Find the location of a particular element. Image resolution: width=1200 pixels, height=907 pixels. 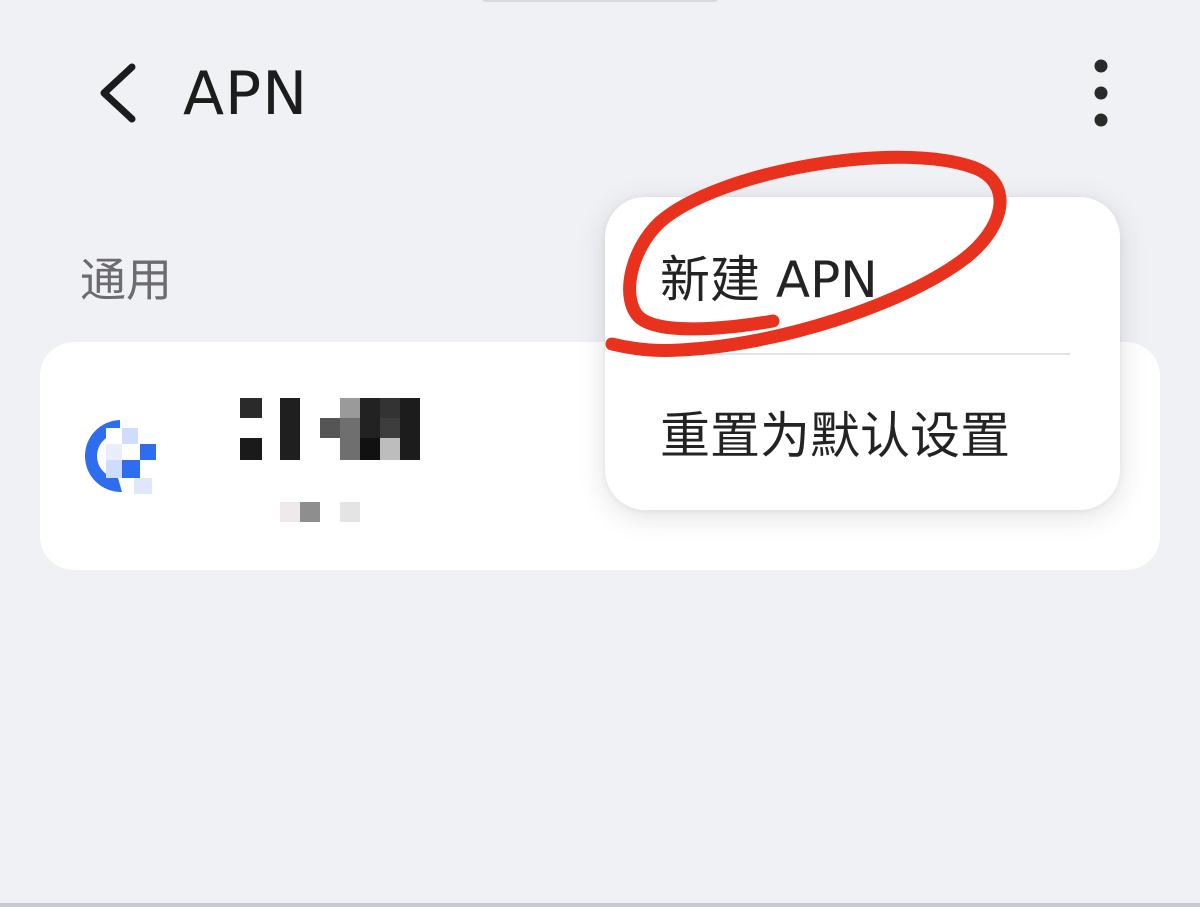

page-title: APN is located at coordinates (246, 94).